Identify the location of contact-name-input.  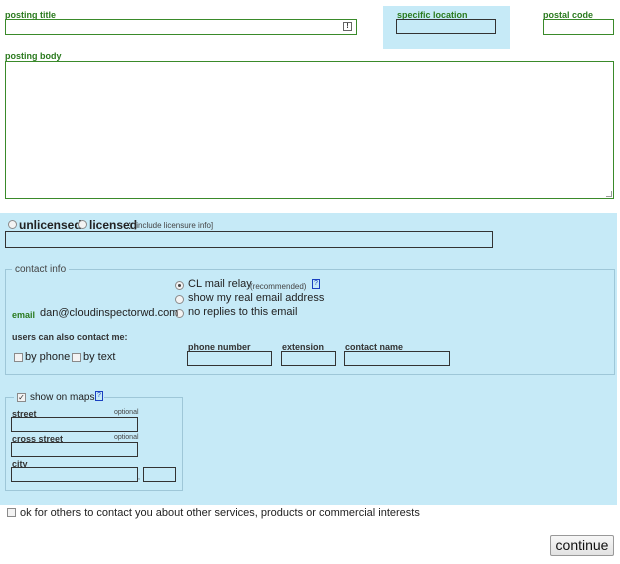
(397, 358).